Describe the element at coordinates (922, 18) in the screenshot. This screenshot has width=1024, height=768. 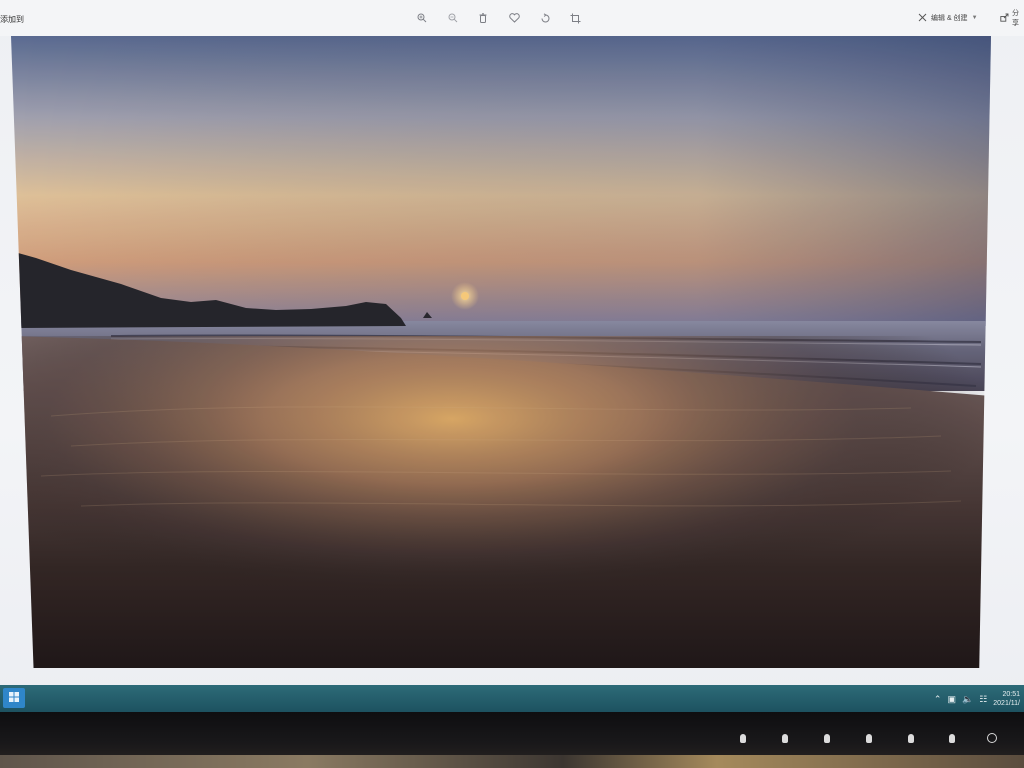
I see `edit-icon` at that location.